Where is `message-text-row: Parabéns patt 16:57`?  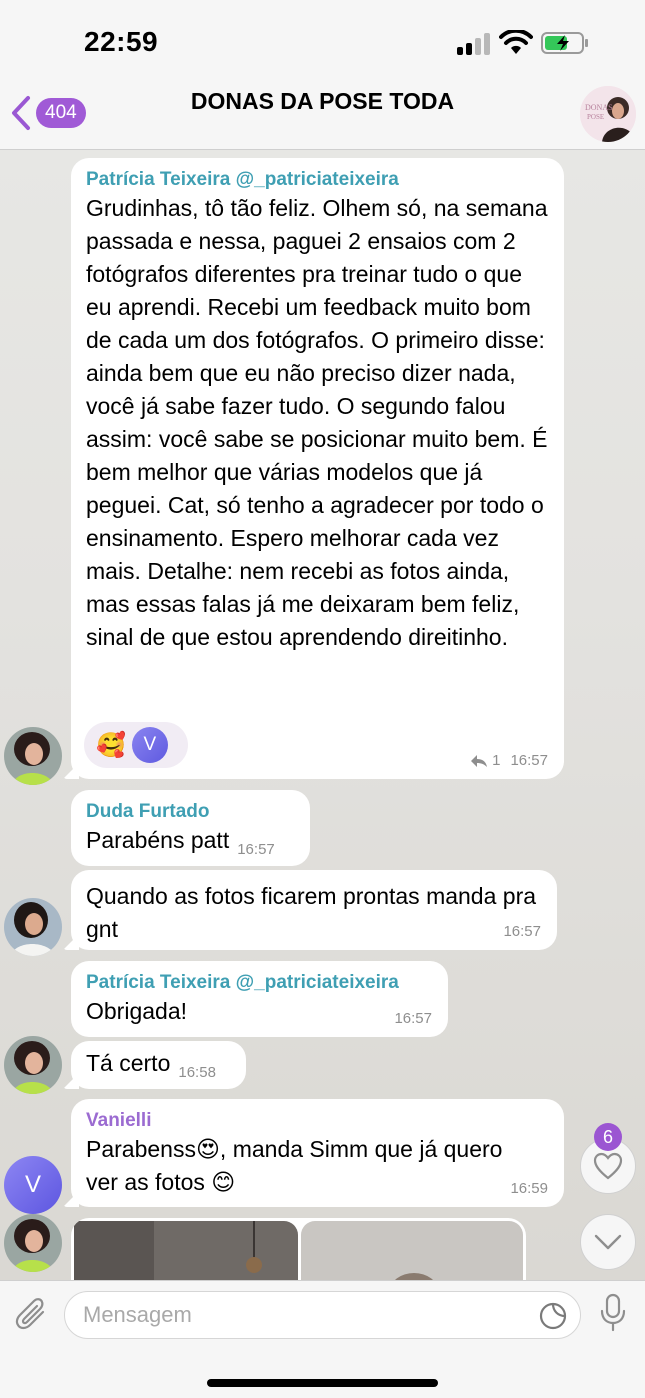 message-text-row: Parabéns patt 16:57 is located at coordinates (191, 845).